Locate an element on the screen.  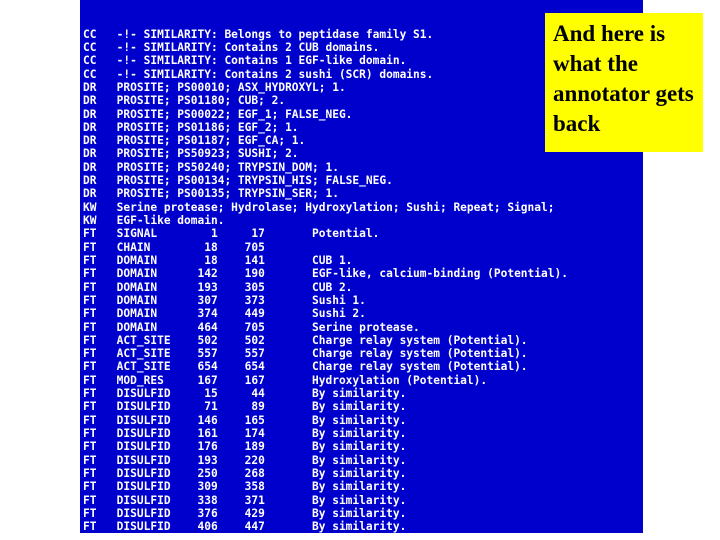
record-line: FT DISULFID 161 174 By similarity. is located at coordinates (245, 433).